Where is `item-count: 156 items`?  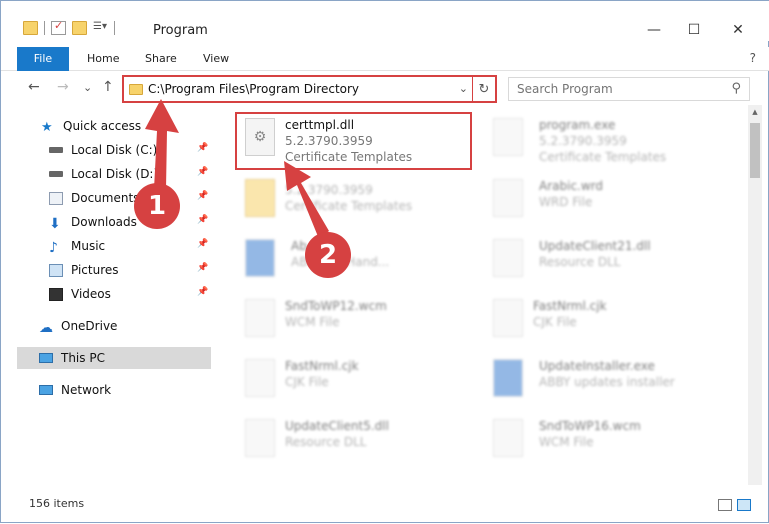
item-count: 156 items is located at coordinates (57, 503).